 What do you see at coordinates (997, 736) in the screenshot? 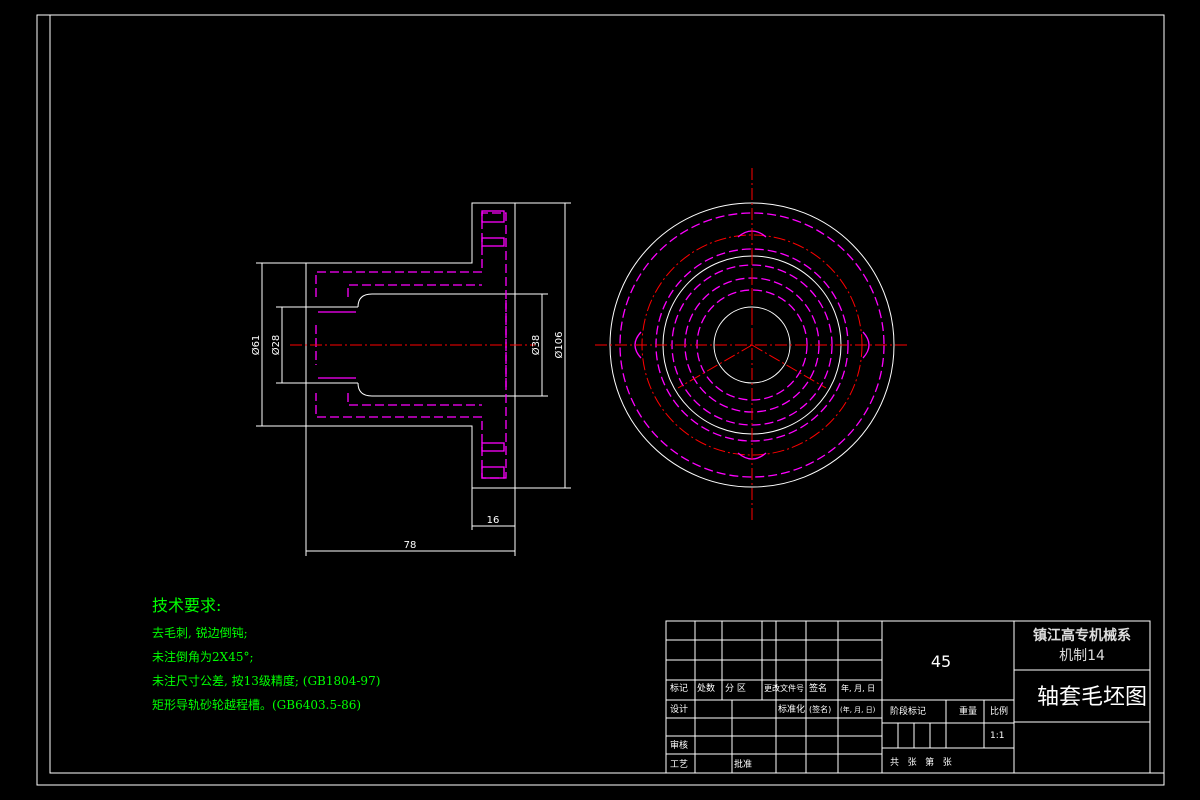
I see `scale-value: 1:1` at bounding box center [997, 736].